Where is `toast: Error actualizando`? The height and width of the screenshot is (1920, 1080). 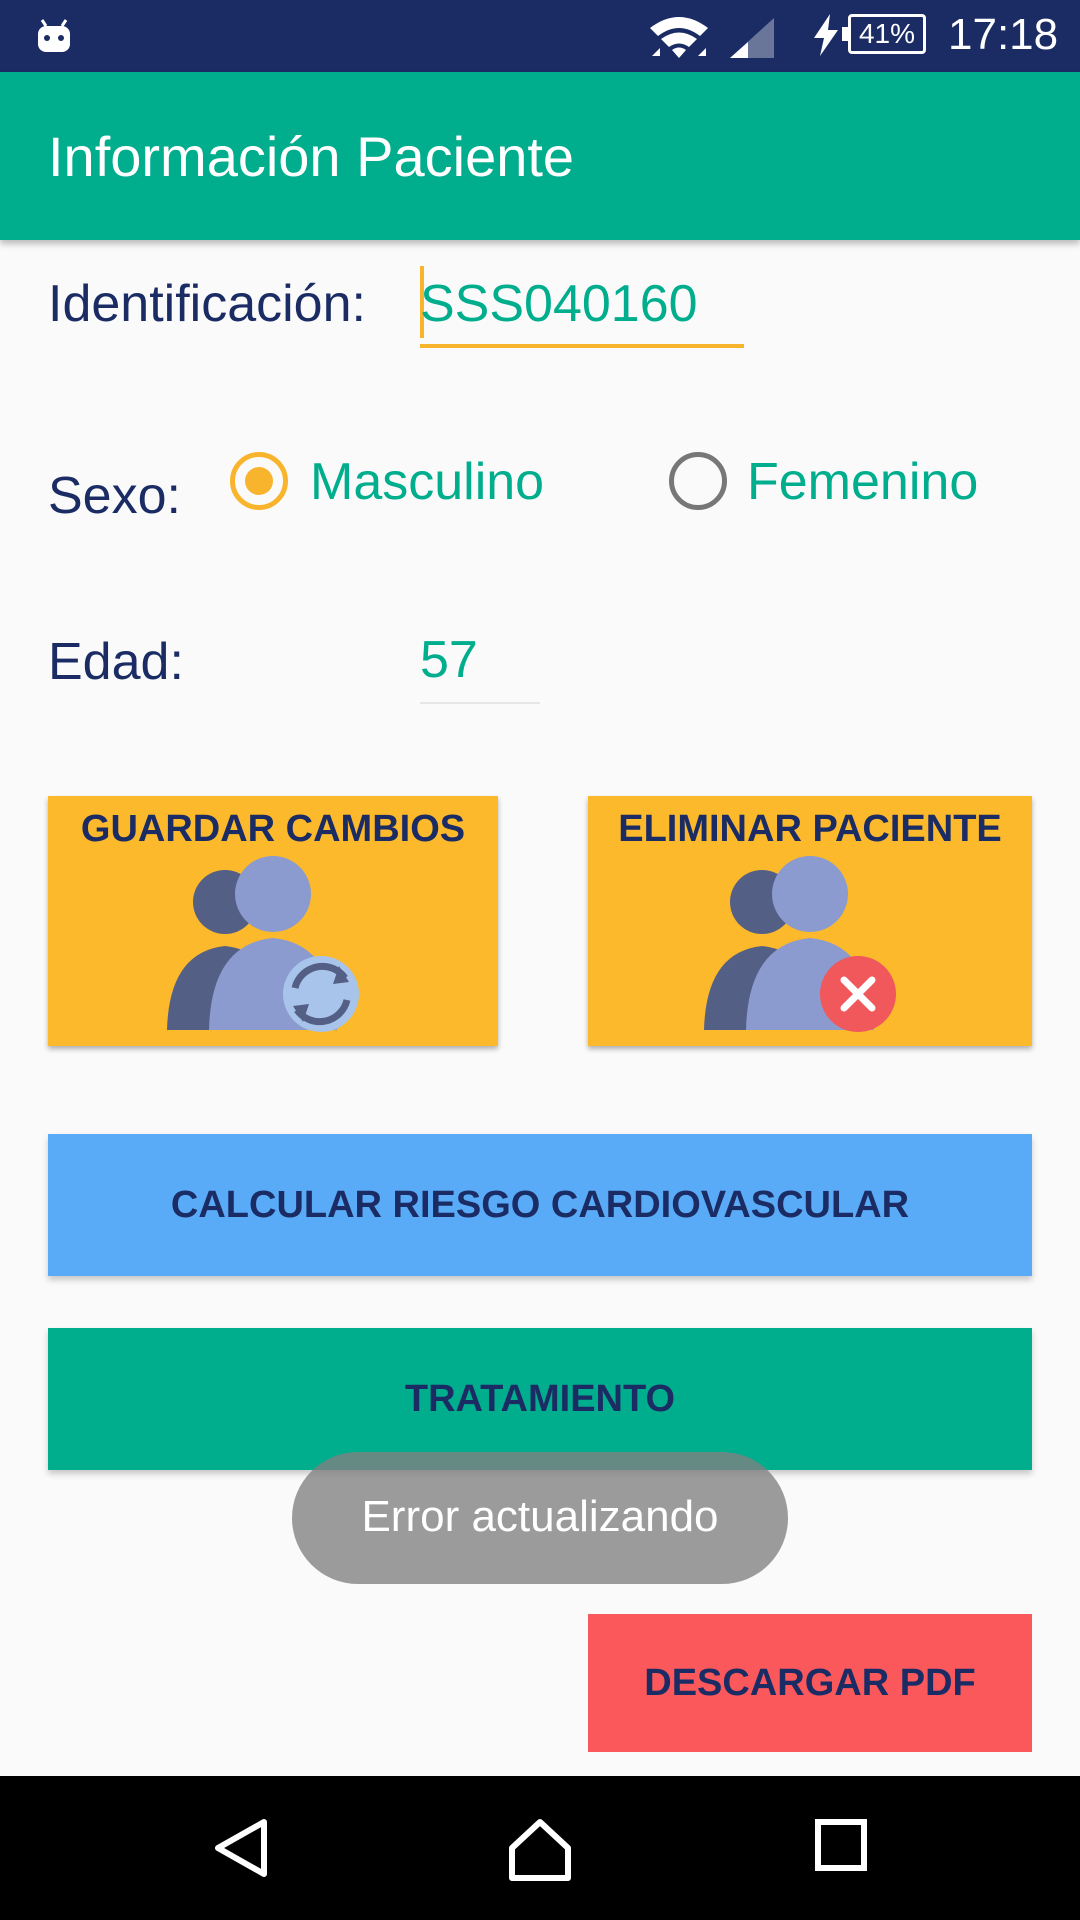
toast: Error actualizando is located at coordinates (540, 1518).